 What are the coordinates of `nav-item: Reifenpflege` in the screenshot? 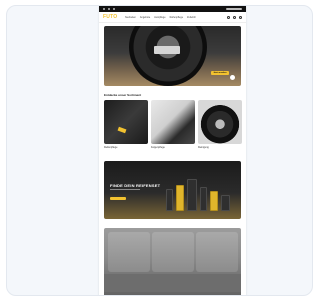 It's located at (176, 17).